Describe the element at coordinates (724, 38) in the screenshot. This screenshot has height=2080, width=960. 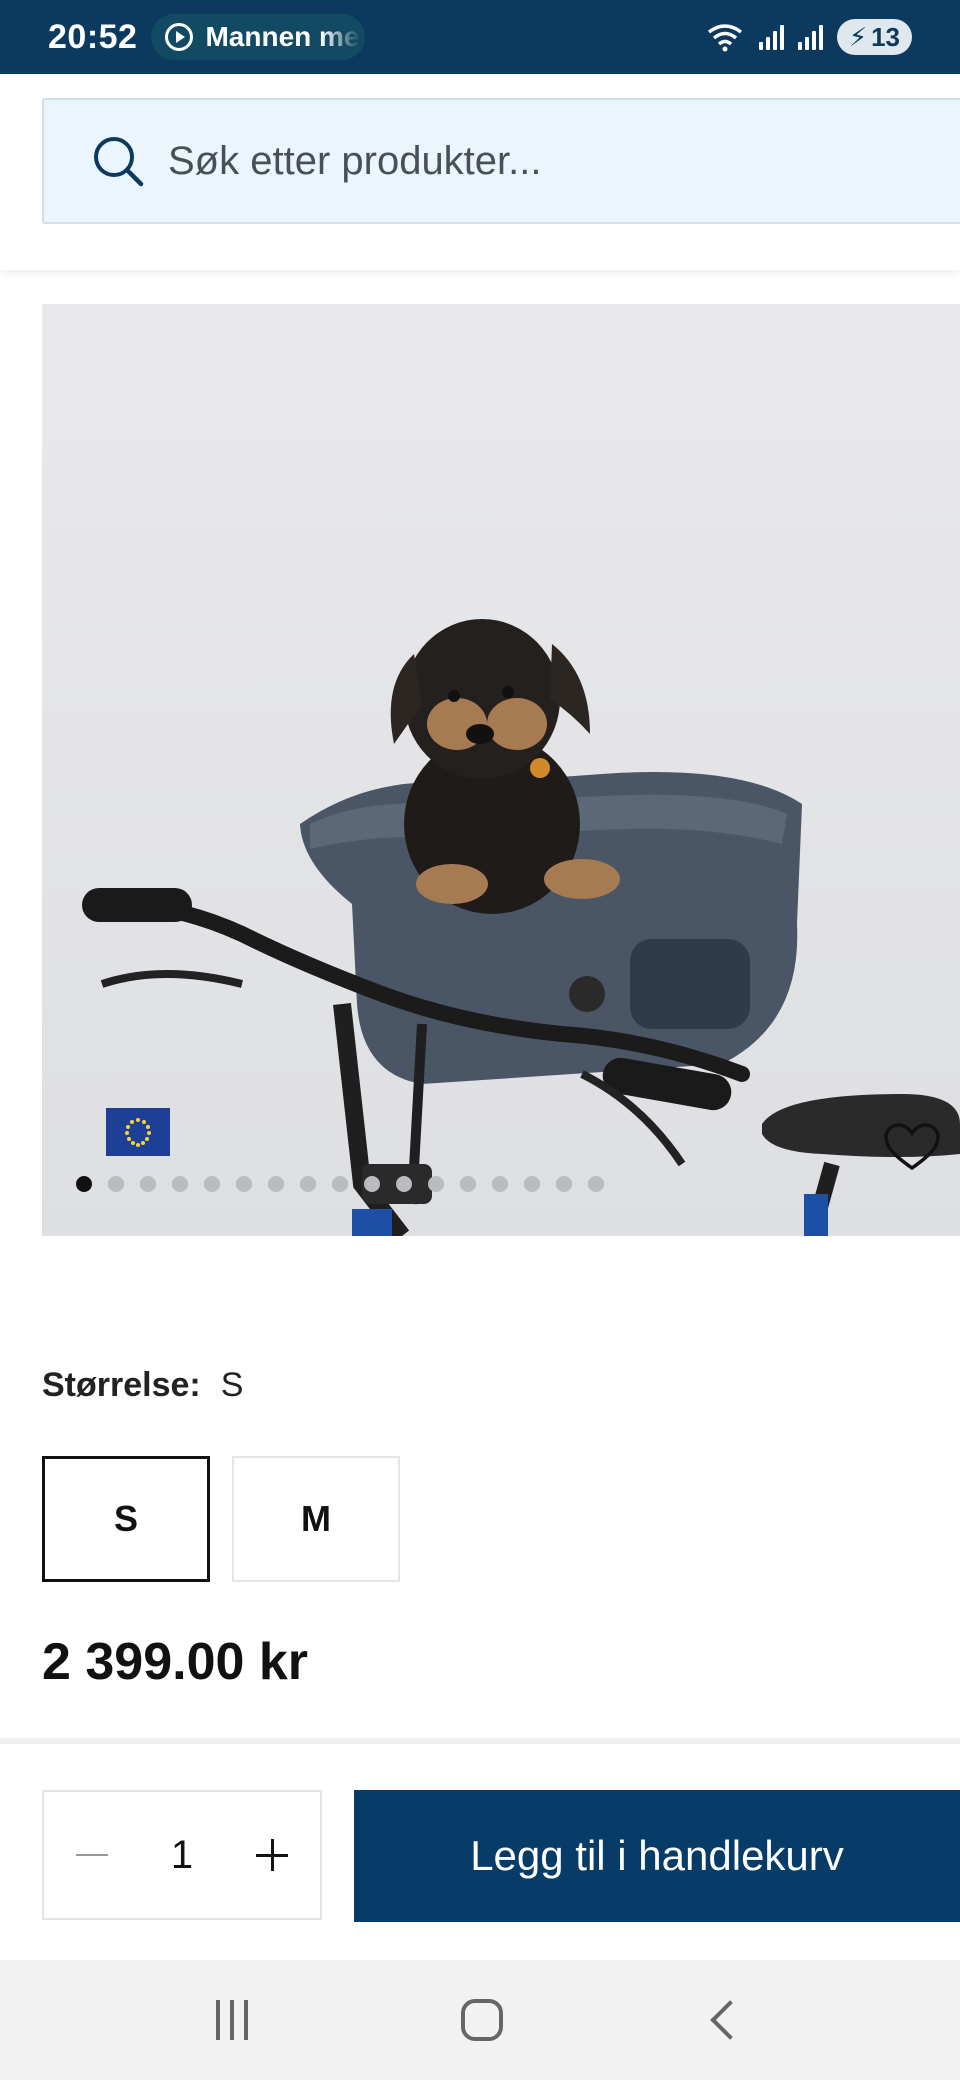
I see `wifi-icon` at that location.